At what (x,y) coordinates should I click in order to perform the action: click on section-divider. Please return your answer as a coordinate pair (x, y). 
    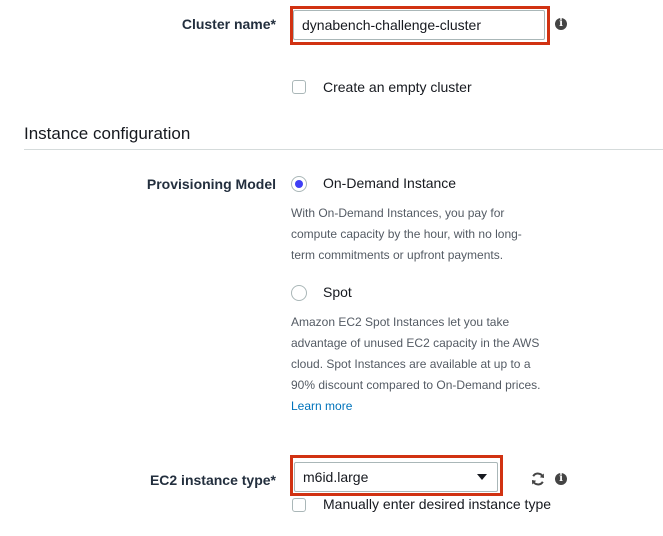
    Looking at the image, I should click on (343, 149).